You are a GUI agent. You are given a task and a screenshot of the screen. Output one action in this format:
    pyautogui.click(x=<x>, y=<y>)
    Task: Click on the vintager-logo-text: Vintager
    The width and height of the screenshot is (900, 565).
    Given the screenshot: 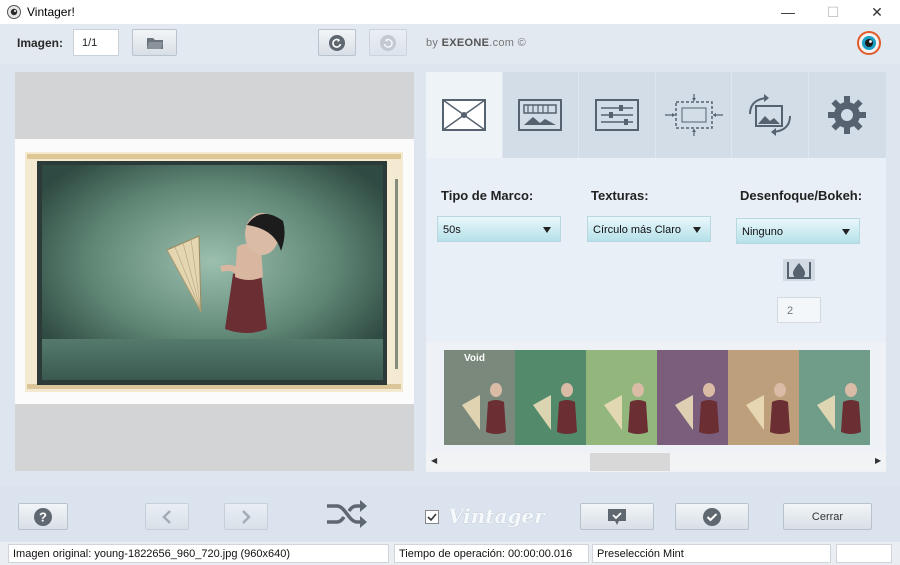 What is the action you would take?
    pyautogui.click(x=496, y=516)
    